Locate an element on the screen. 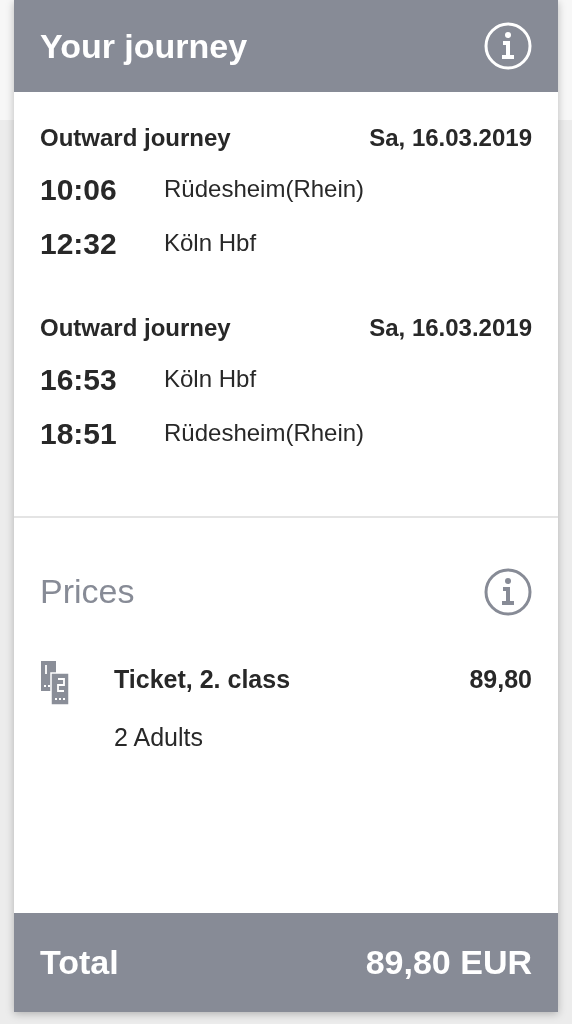 This screenshot has width=572, height=1024. page-title: Your journey is located at coordinates (144, 46).